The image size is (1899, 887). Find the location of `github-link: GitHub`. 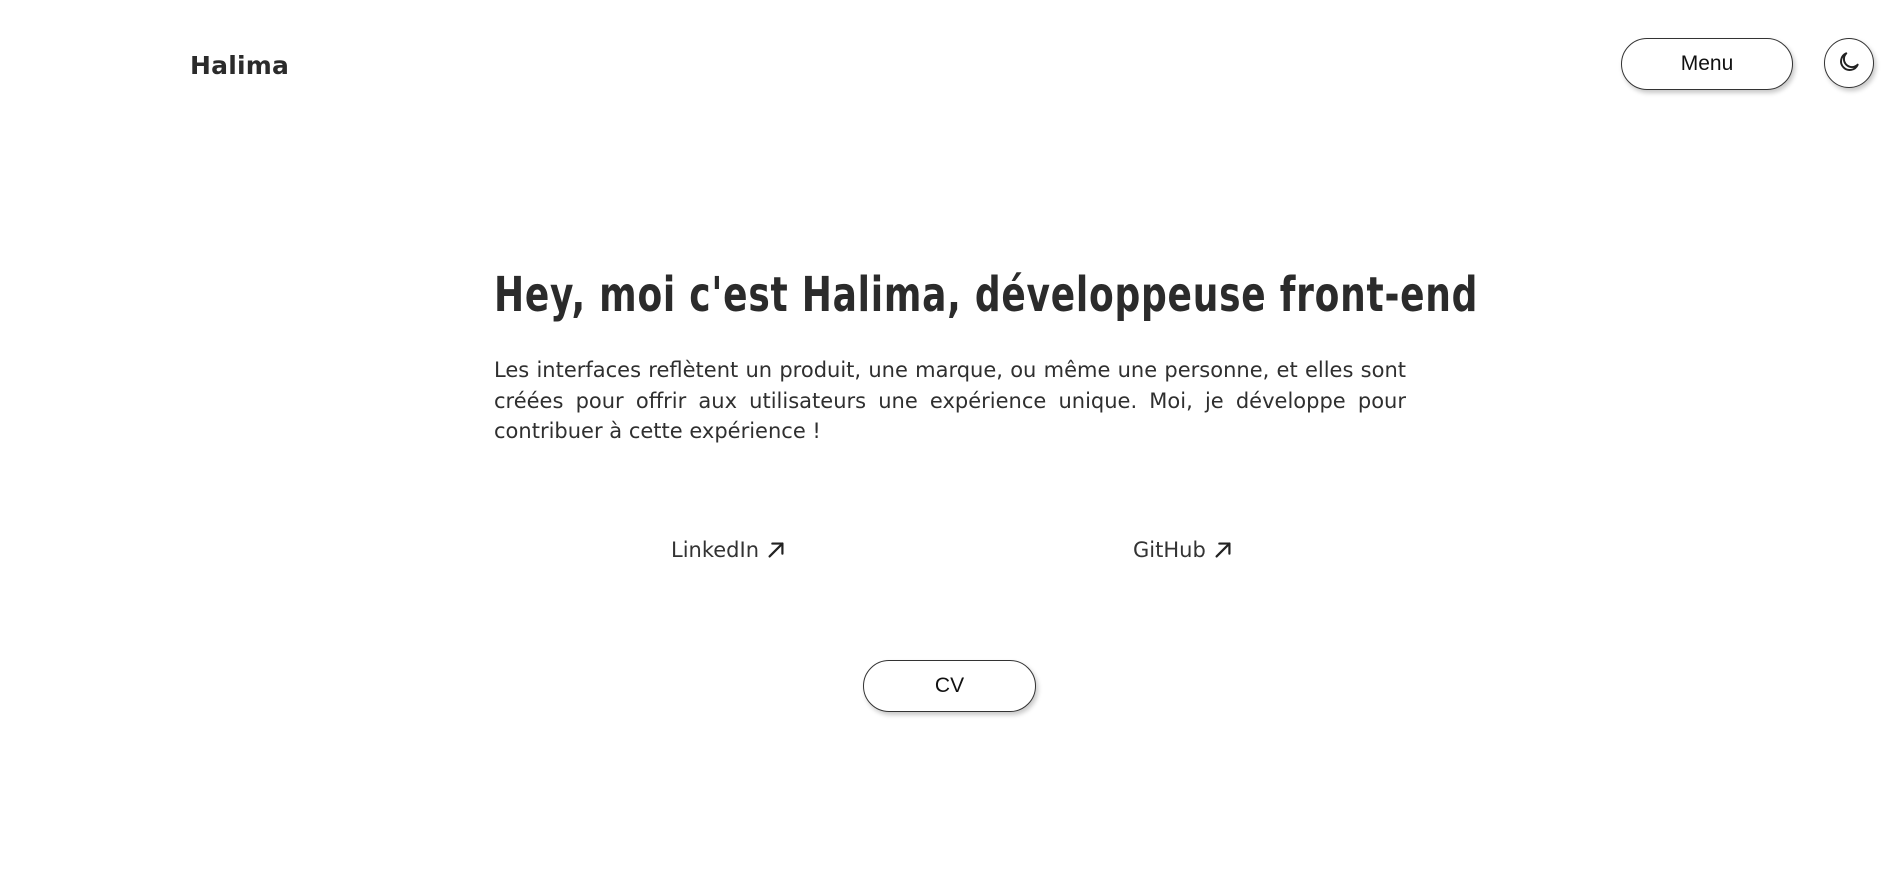

github-link: GitHub is located at coordinates (1183, 550).